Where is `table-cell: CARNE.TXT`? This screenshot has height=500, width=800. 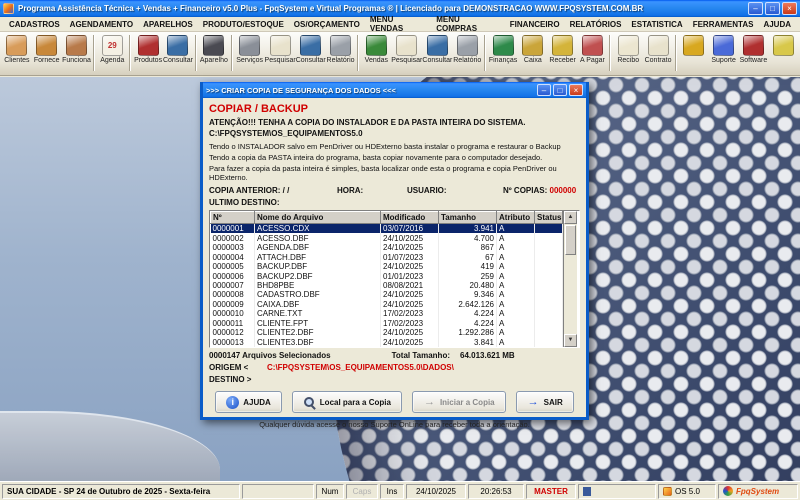
table-cell: CARNE.TXT is located at coordinates (317, 314).